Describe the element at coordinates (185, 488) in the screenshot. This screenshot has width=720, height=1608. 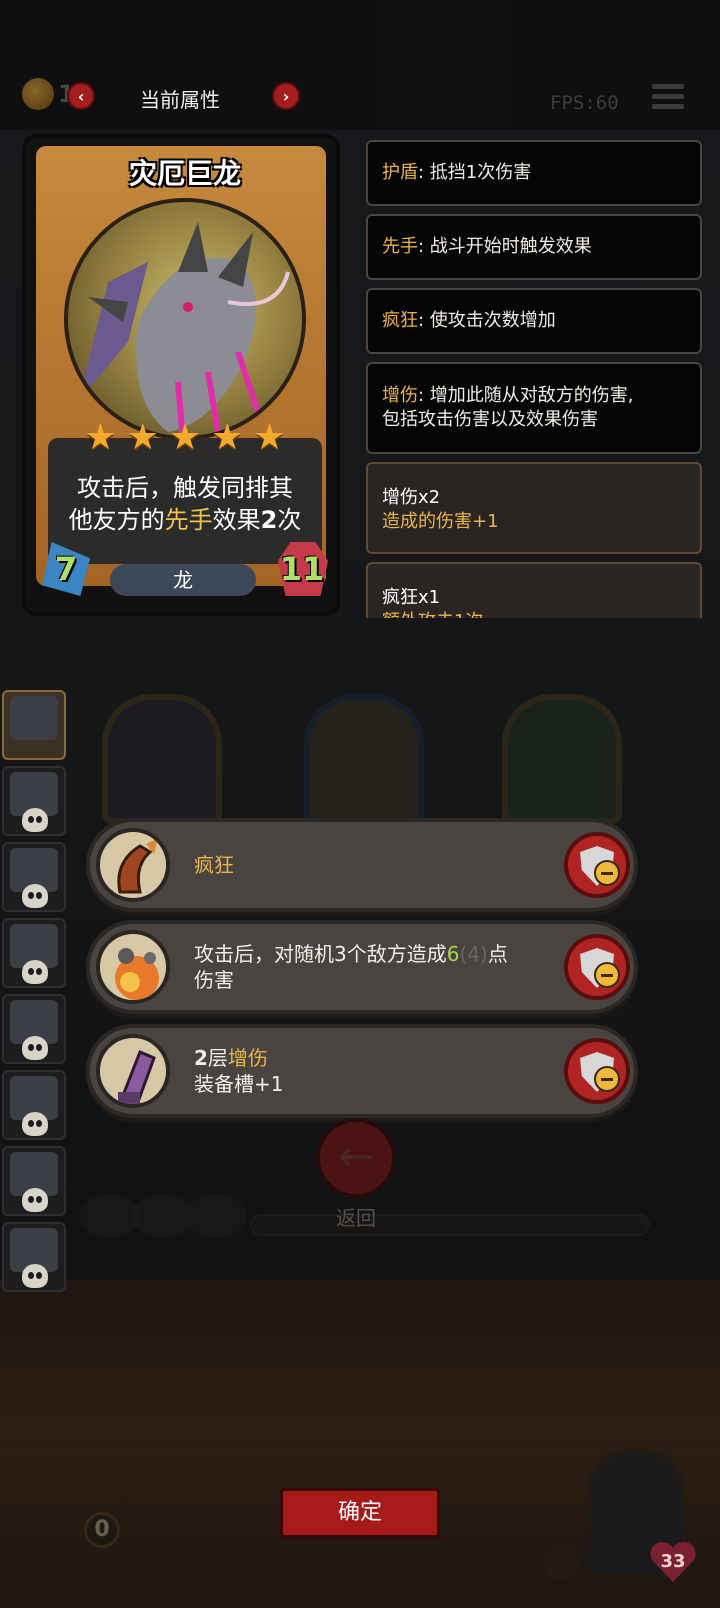
I see `card-description-line1: 攻击后，触发同排其` at that location.